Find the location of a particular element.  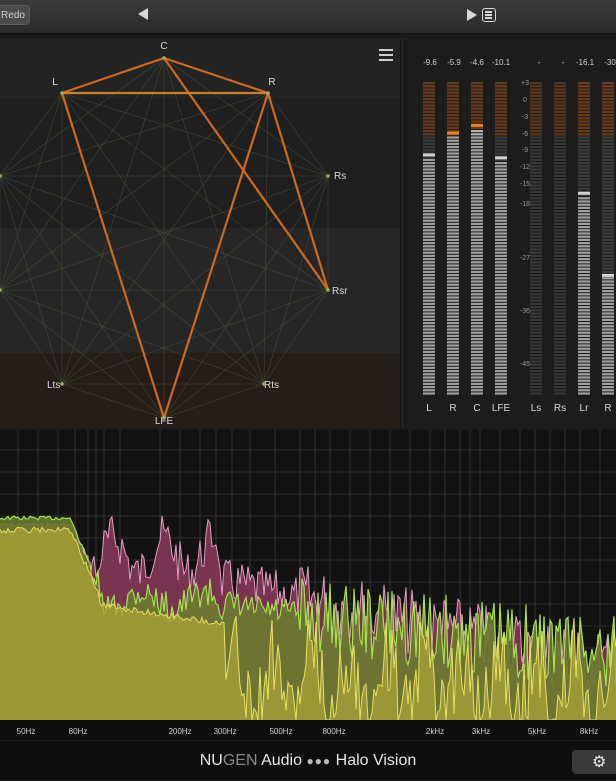

freq-label: 200Hz is located at coordinates (179, 731).